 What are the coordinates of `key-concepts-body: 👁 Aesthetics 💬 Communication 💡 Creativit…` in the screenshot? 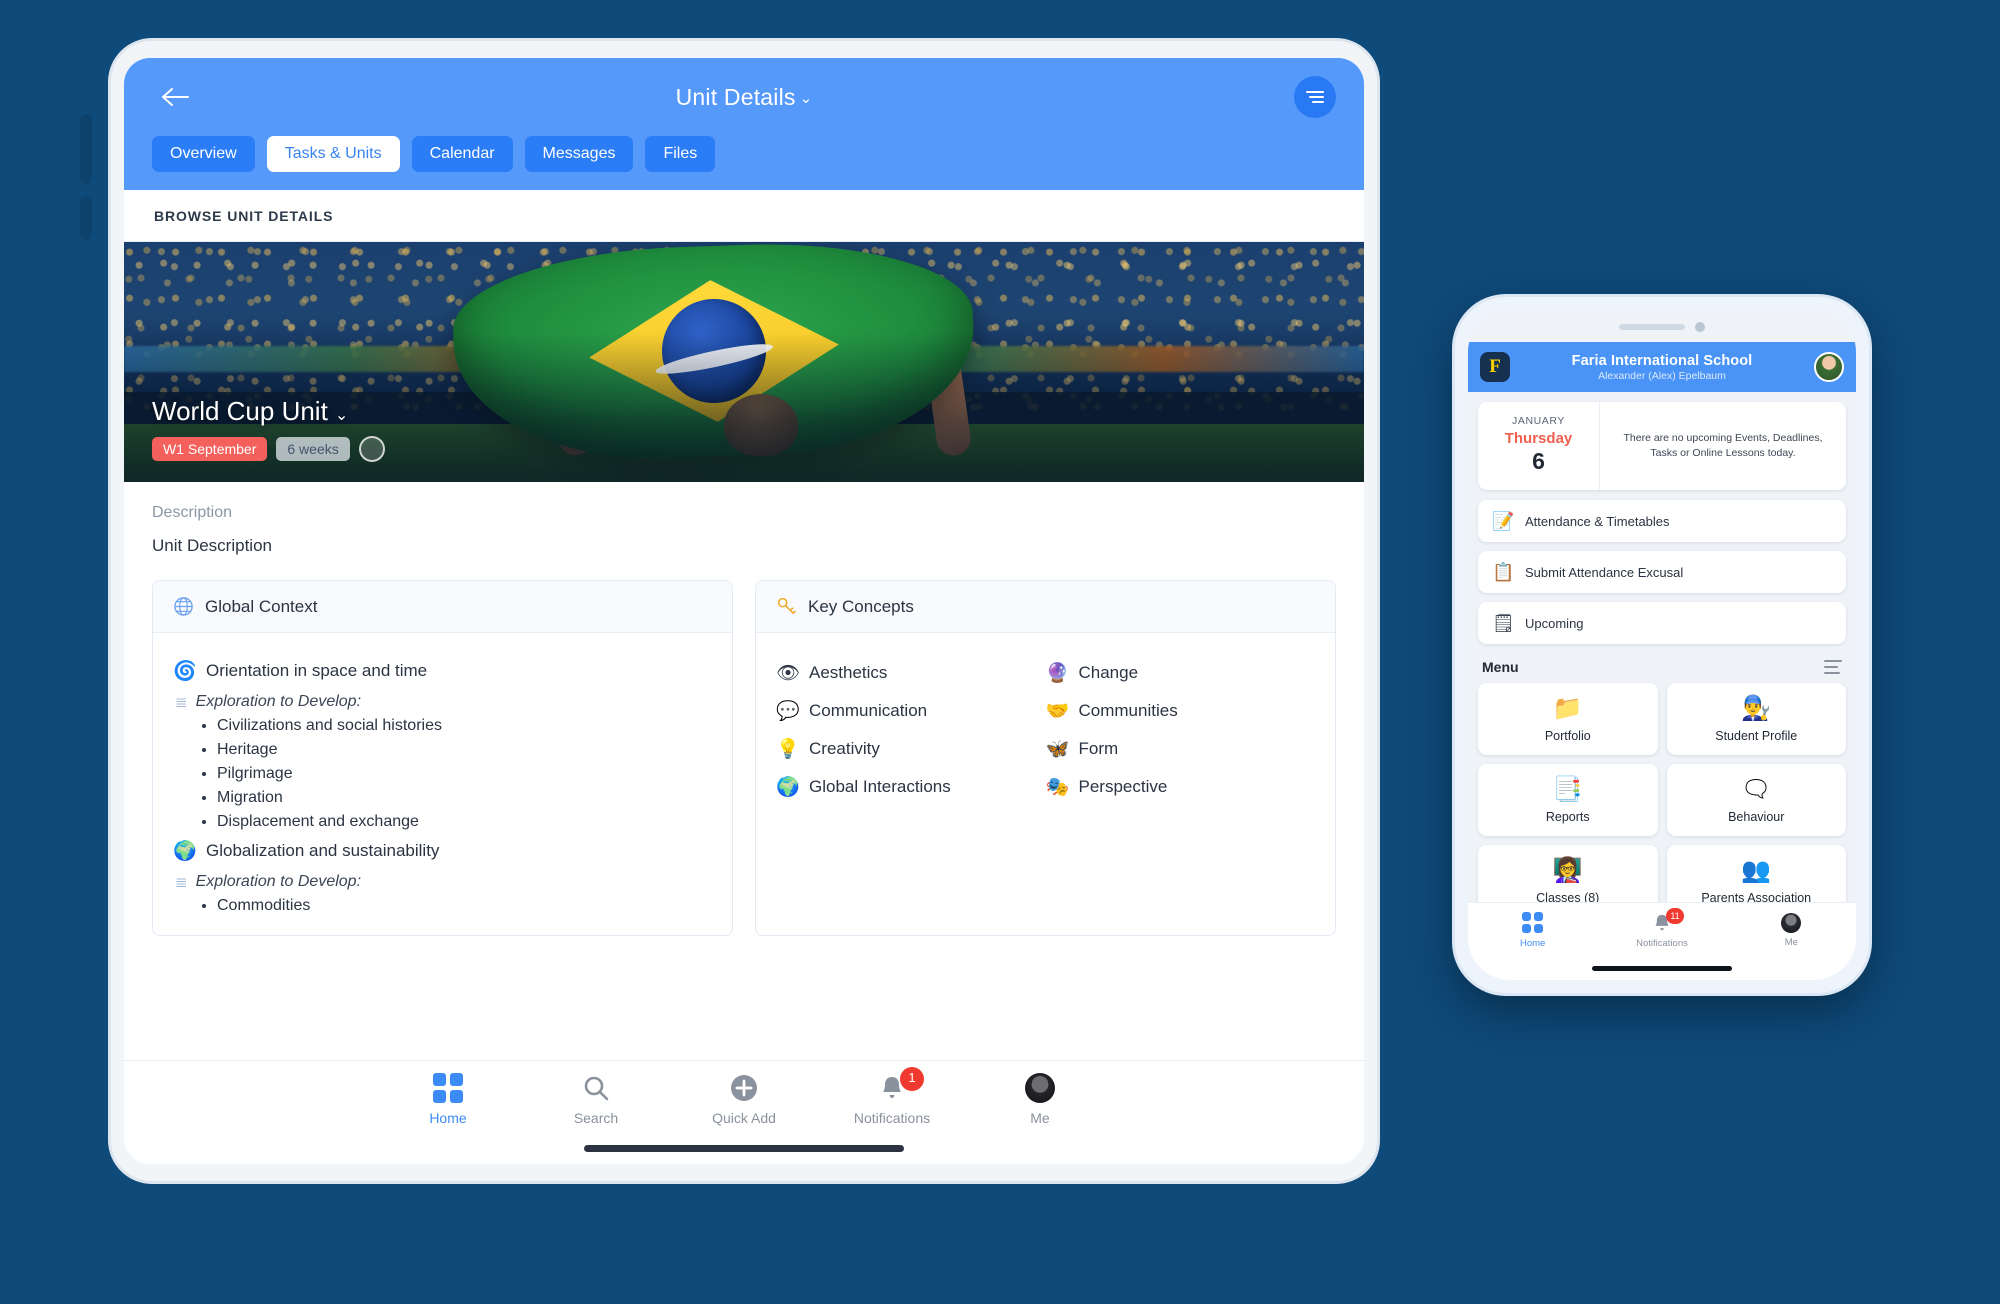 It's located at (1045, 729).